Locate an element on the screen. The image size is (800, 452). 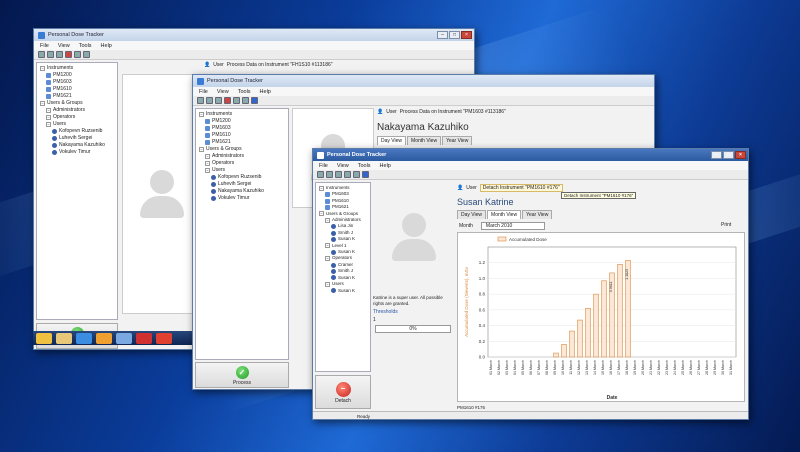
browser-icon is located at coordinates (84, 338).